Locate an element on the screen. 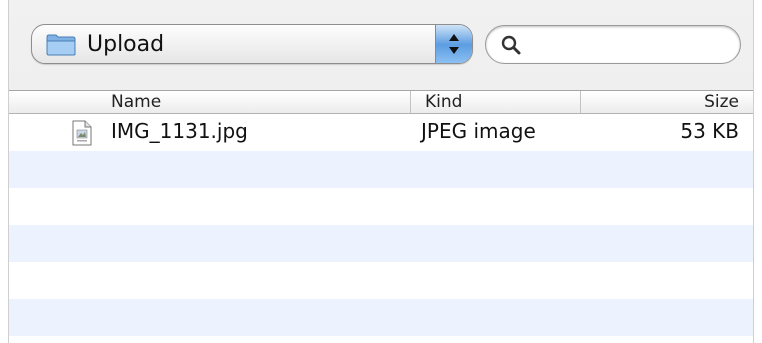 The image size is (762, 343). file-name: IMG_1131.jpg is located at coordinates (179, 131).